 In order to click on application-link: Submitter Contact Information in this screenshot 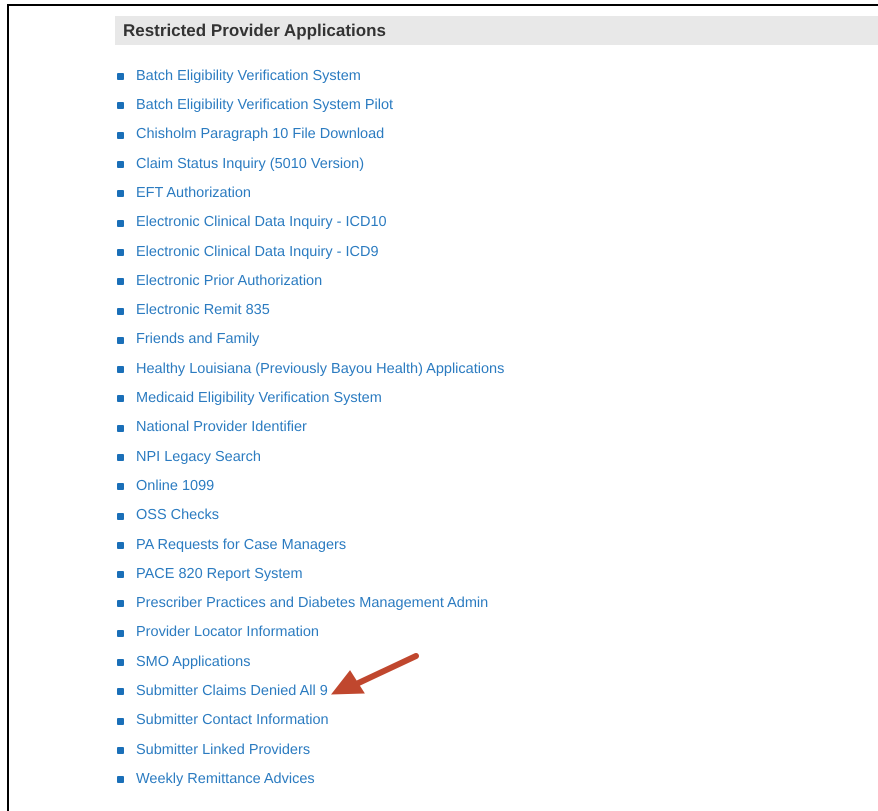, I will do `click(232, 721)`.